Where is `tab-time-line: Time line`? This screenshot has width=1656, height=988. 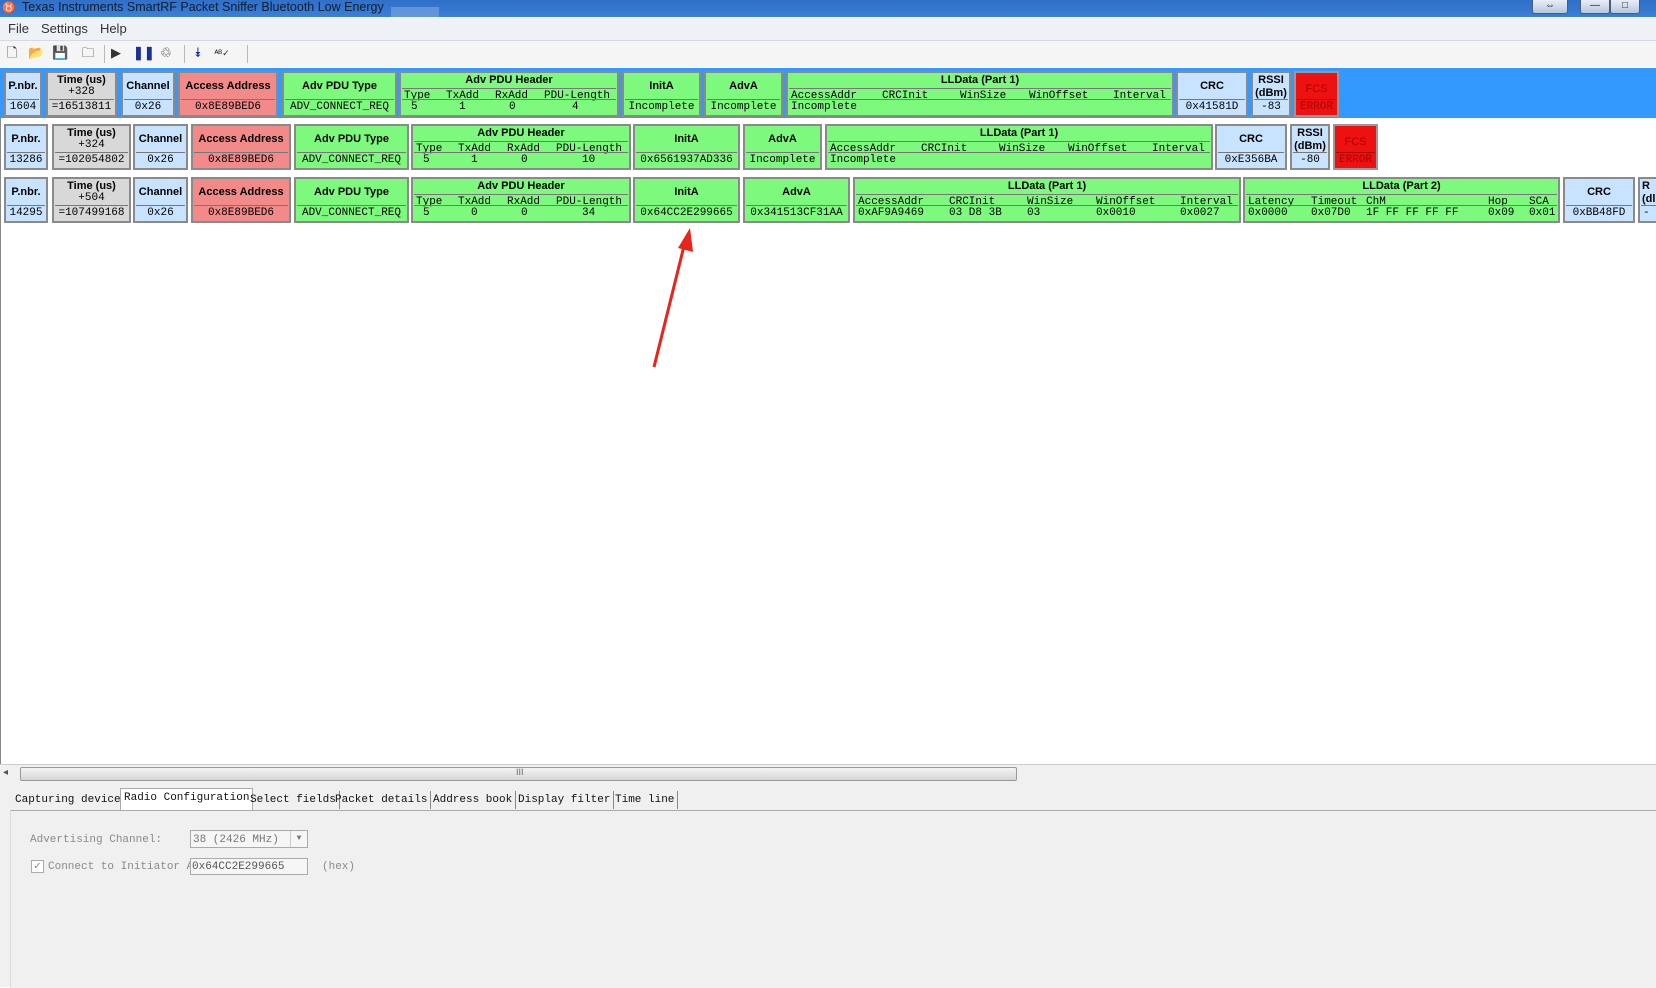 tab-time-line: Time line is located at coordinates (645, 800).